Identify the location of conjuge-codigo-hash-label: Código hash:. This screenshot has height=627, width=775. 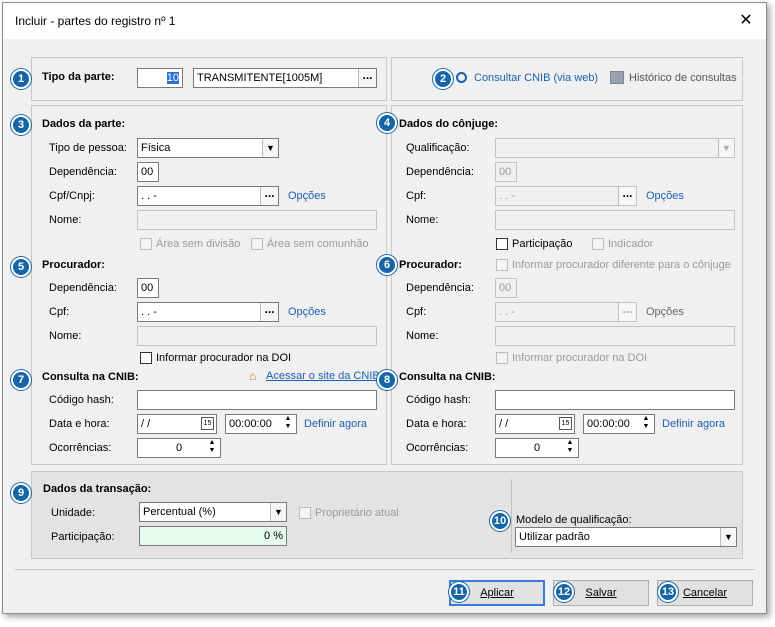
(438, 400).